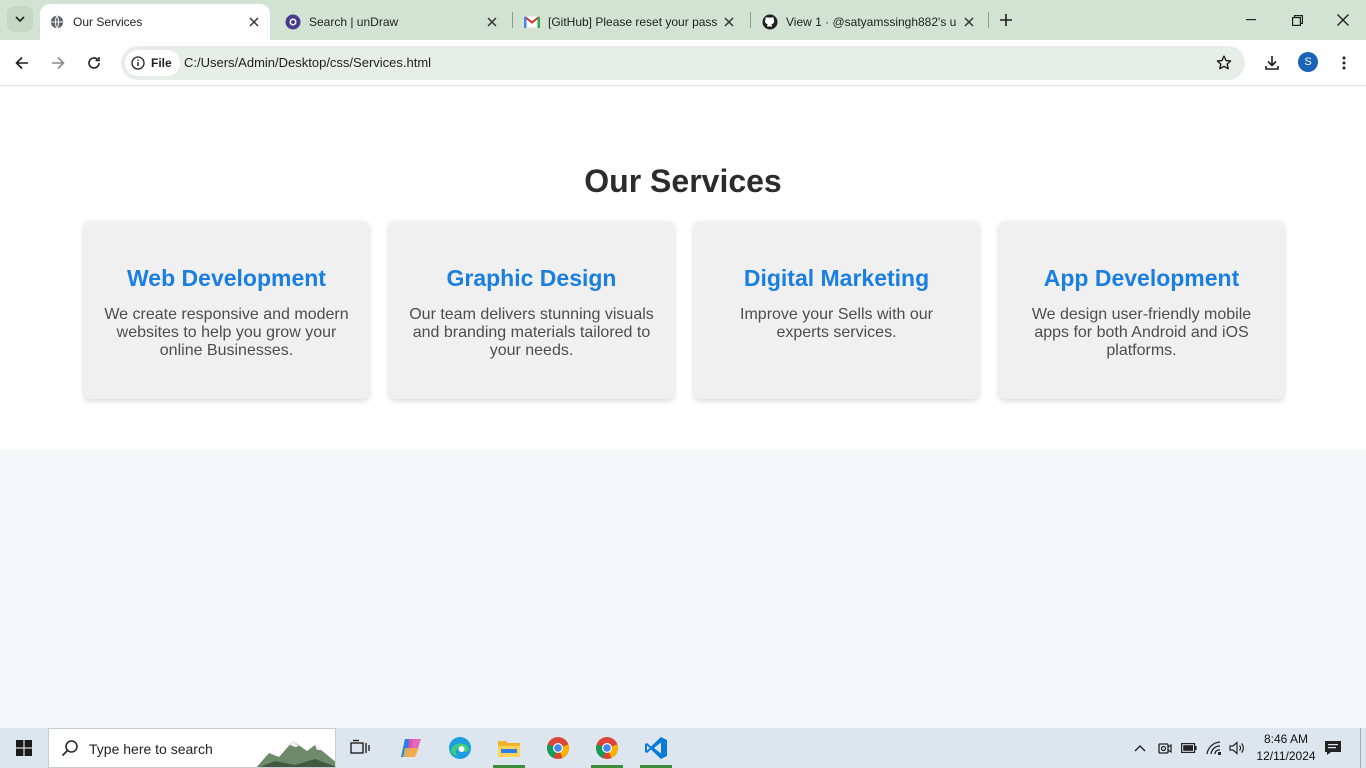 This screenshot has height=768, width=1366. Describe the element at coordinates (836, 278) in the screenshot. I see `service-card-title: Digital Marketing` at that location.